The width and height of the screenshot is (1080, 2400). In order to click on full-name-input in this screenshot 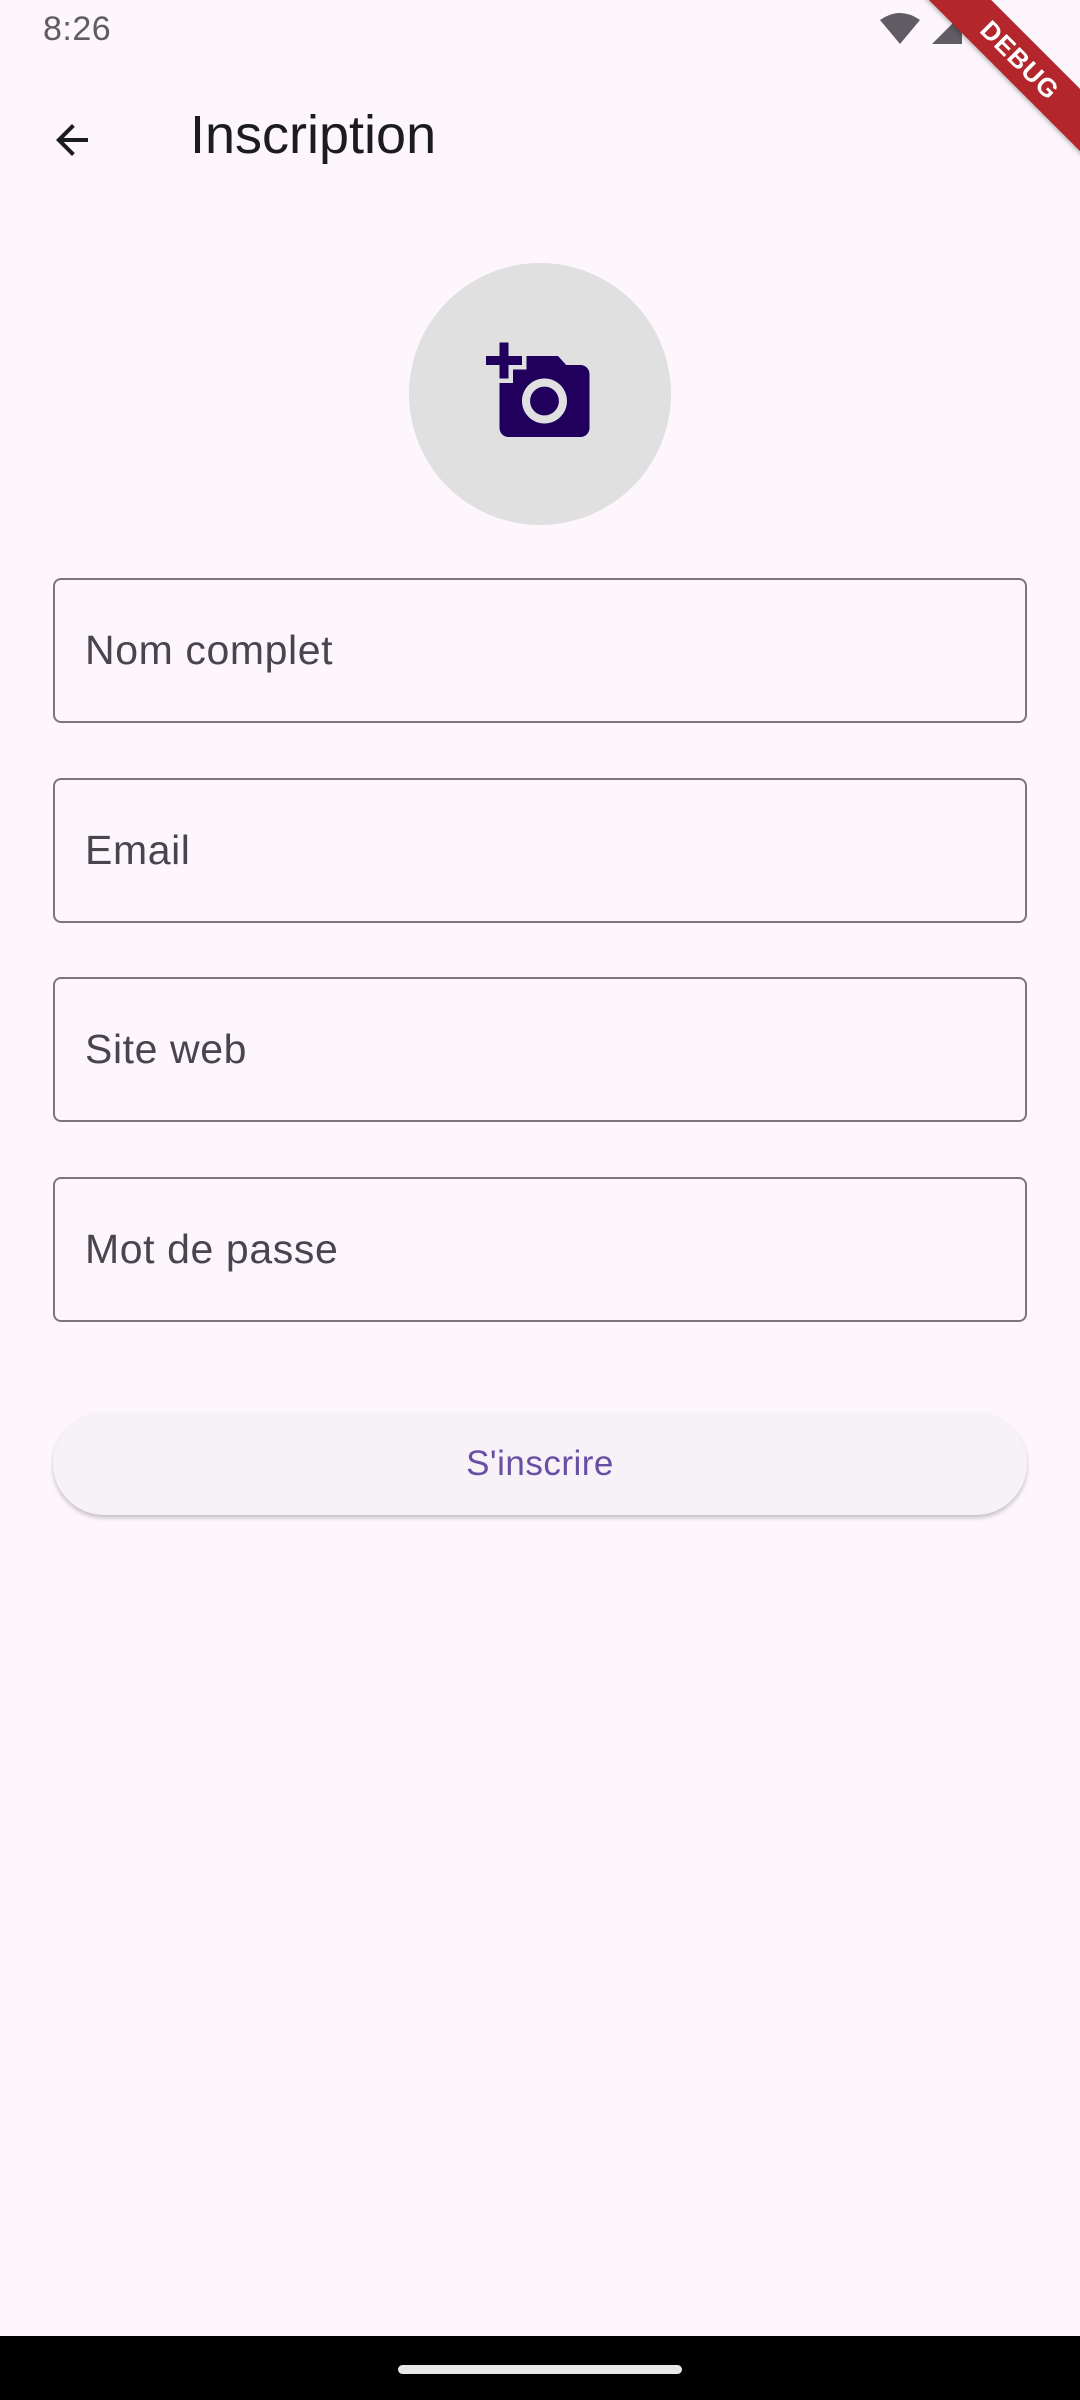, I will do `click(540, 650)`.